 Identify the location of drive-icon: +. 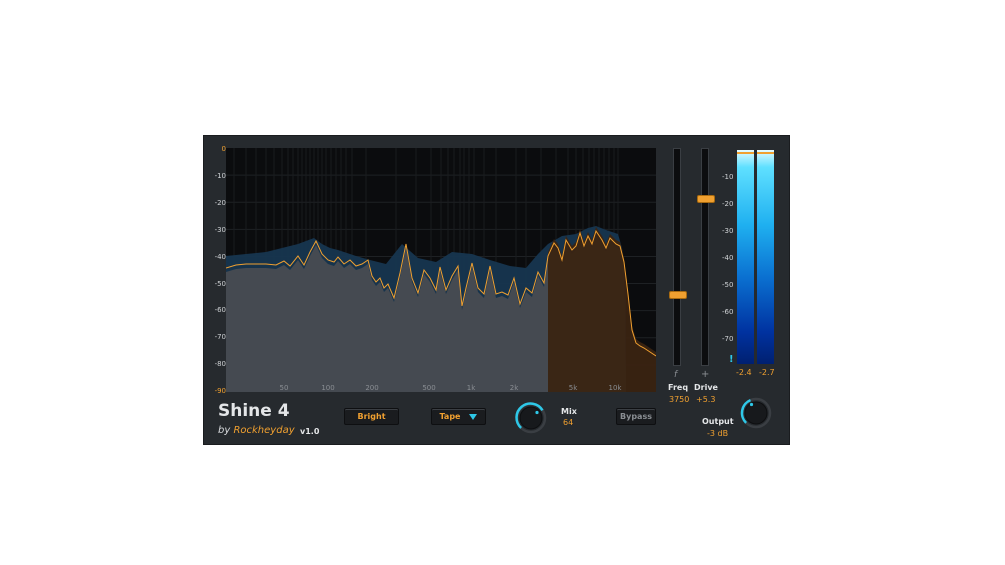
(705, 374).